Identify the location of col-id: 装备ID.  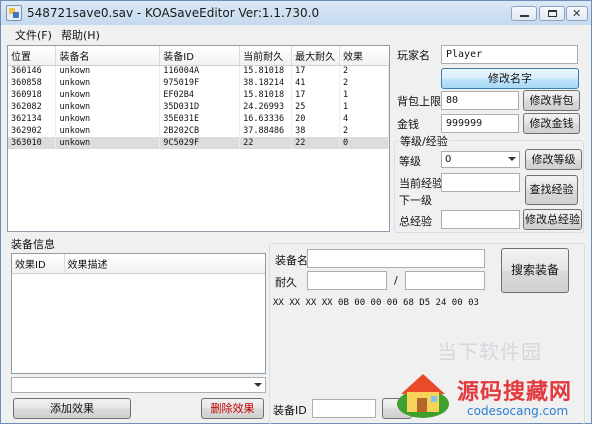
(200, 56).